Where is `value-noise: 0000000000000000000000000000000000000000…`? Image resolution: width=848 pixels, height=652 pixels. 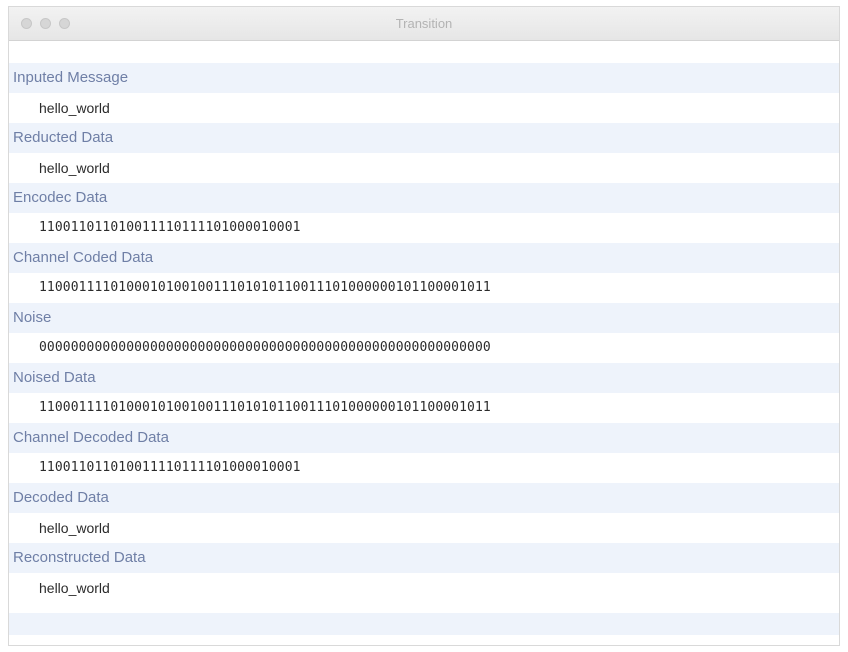
value-noise: 0000000000000000000000000000000000000000… is located at coordinates (424, 348).